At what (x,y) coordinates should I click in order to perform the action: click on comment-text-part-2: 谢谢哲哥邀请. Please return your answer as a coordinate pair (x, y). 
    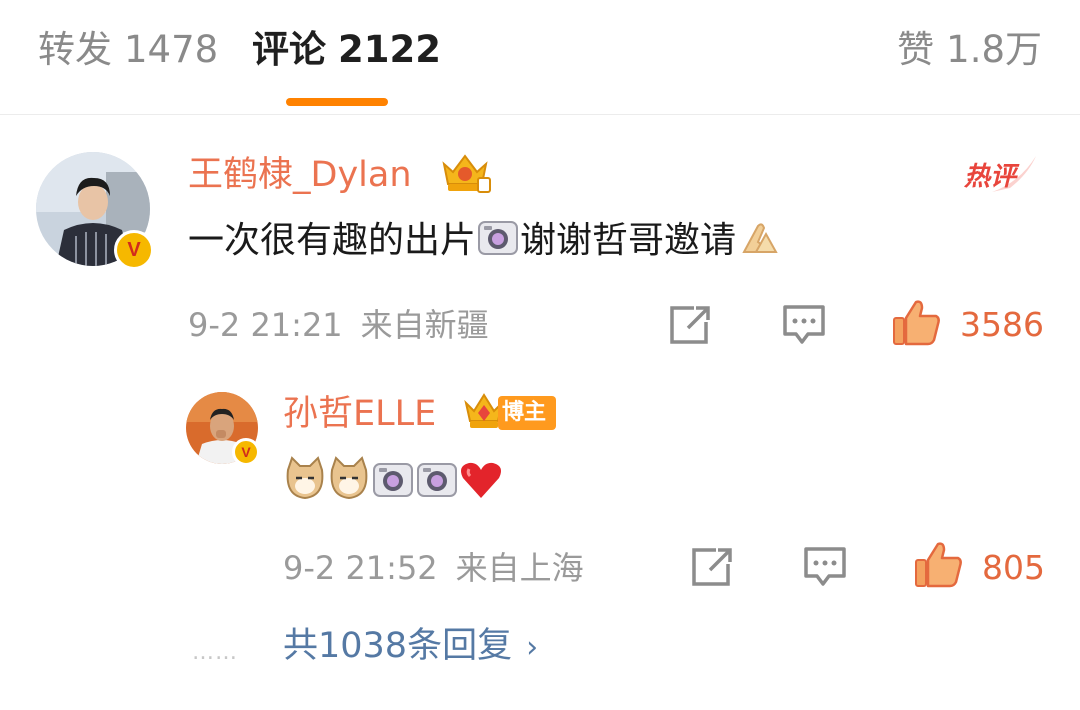
    Looking at the image, I should click on (628, 240).